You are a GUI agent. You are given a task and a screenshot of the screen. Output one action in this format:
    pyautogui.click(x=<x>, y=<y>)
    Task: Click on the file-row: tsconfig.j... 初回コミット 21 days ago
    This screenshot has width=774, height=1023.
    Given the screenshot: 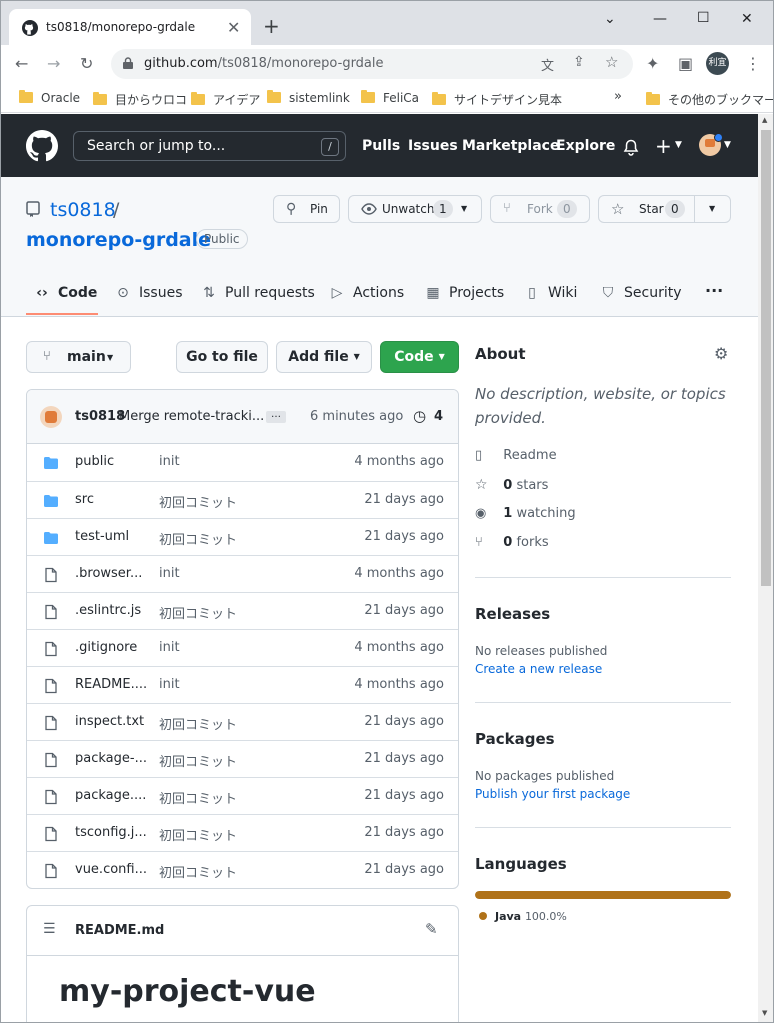 What is the action you would take?
    pyautogui.click(x=242, y=832)
    